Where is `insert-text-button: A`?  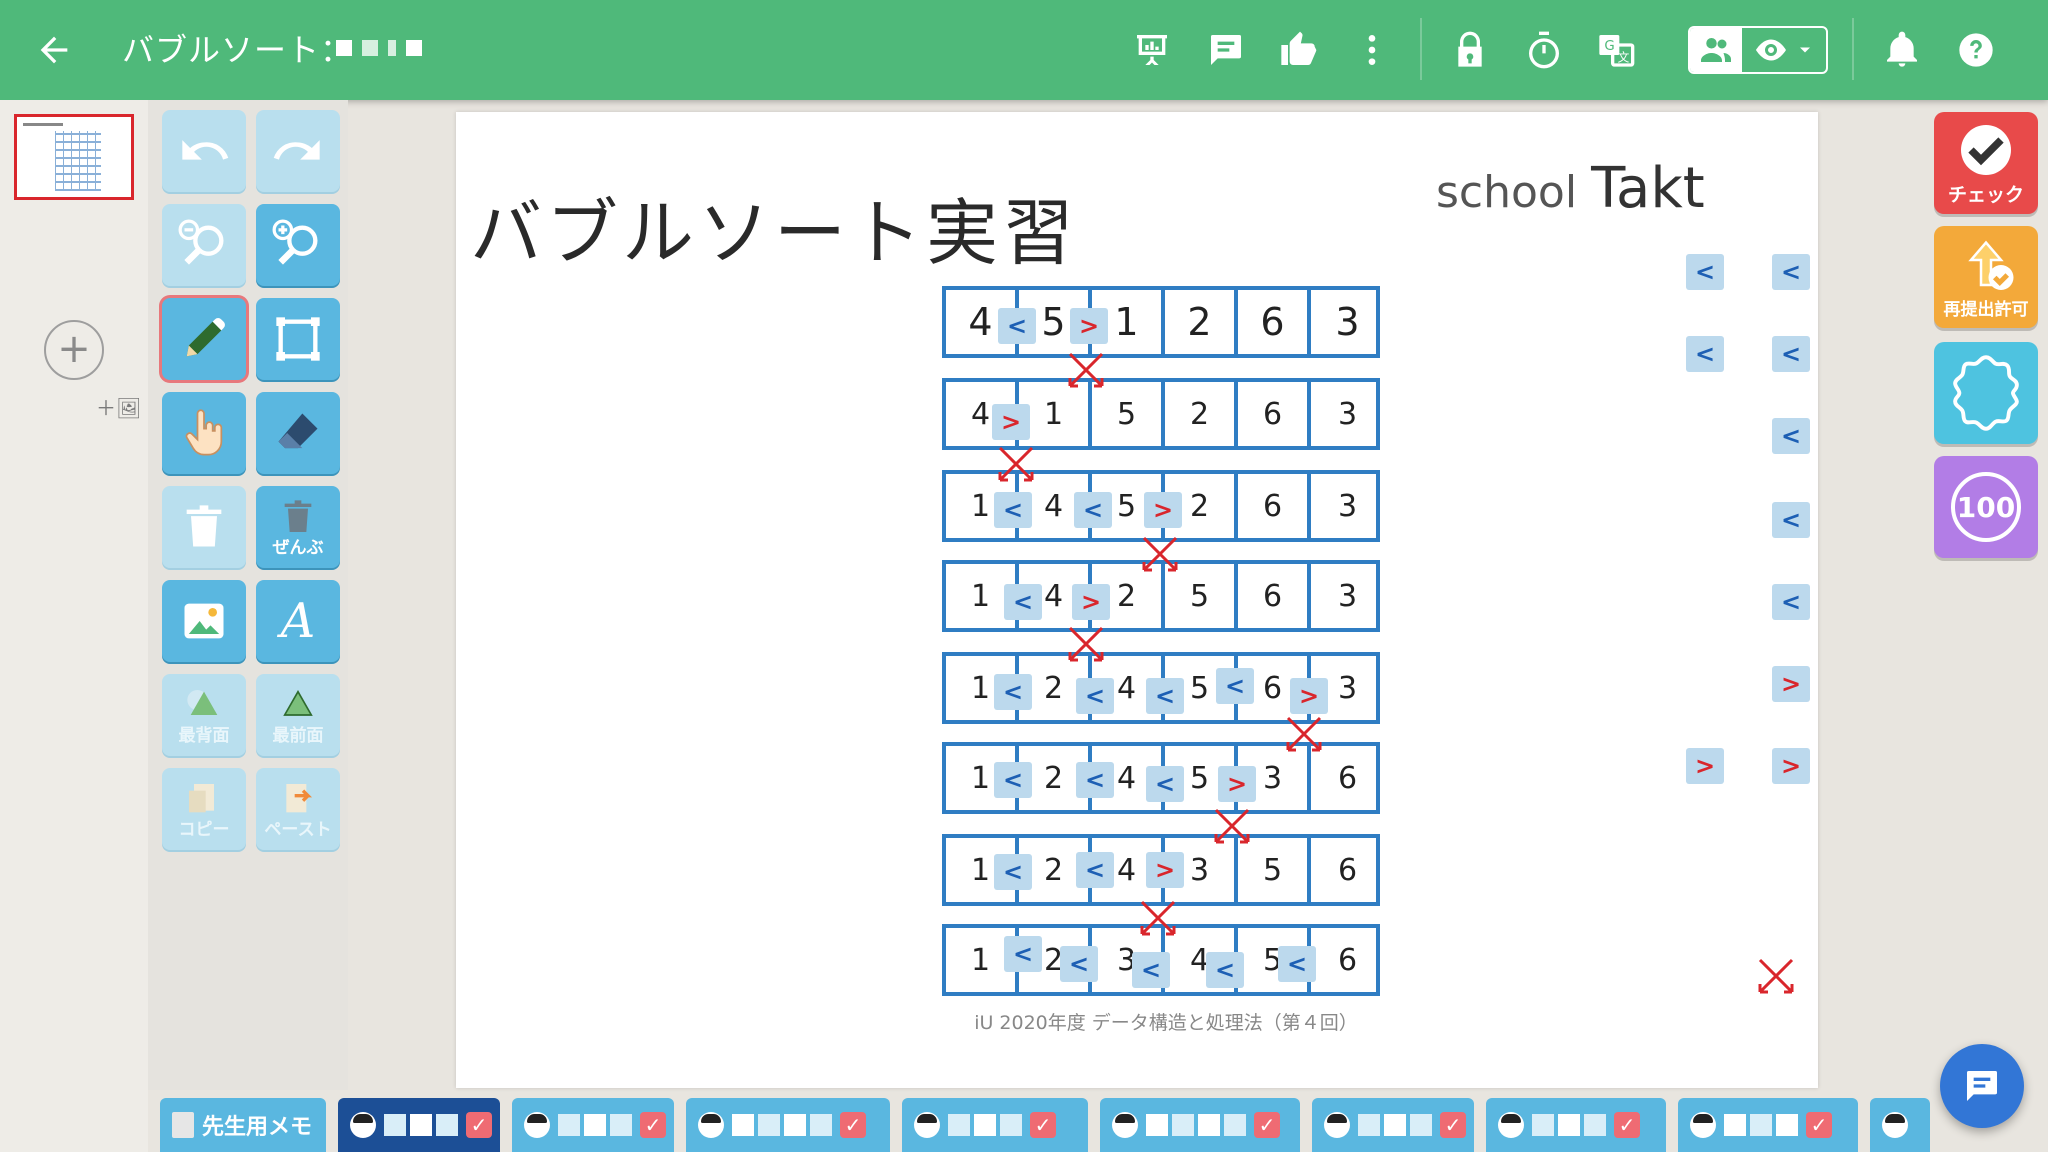
insert-text-button: A is located at coordinates (298, 621).